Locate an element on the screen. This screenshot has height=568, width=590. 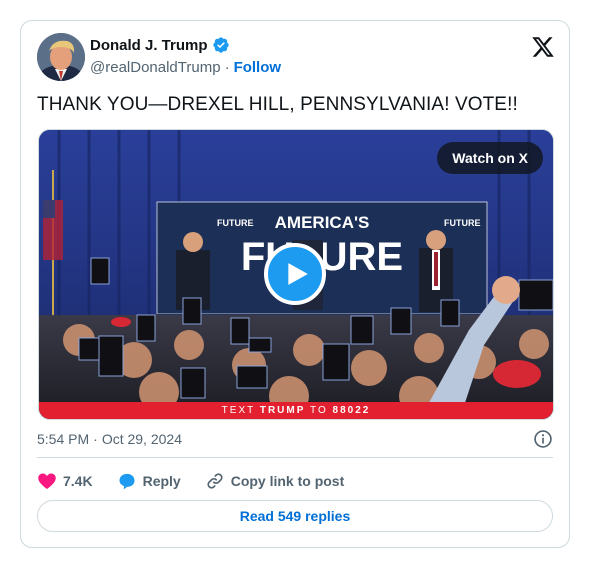
info-icon is located at coordinates (543, 439).